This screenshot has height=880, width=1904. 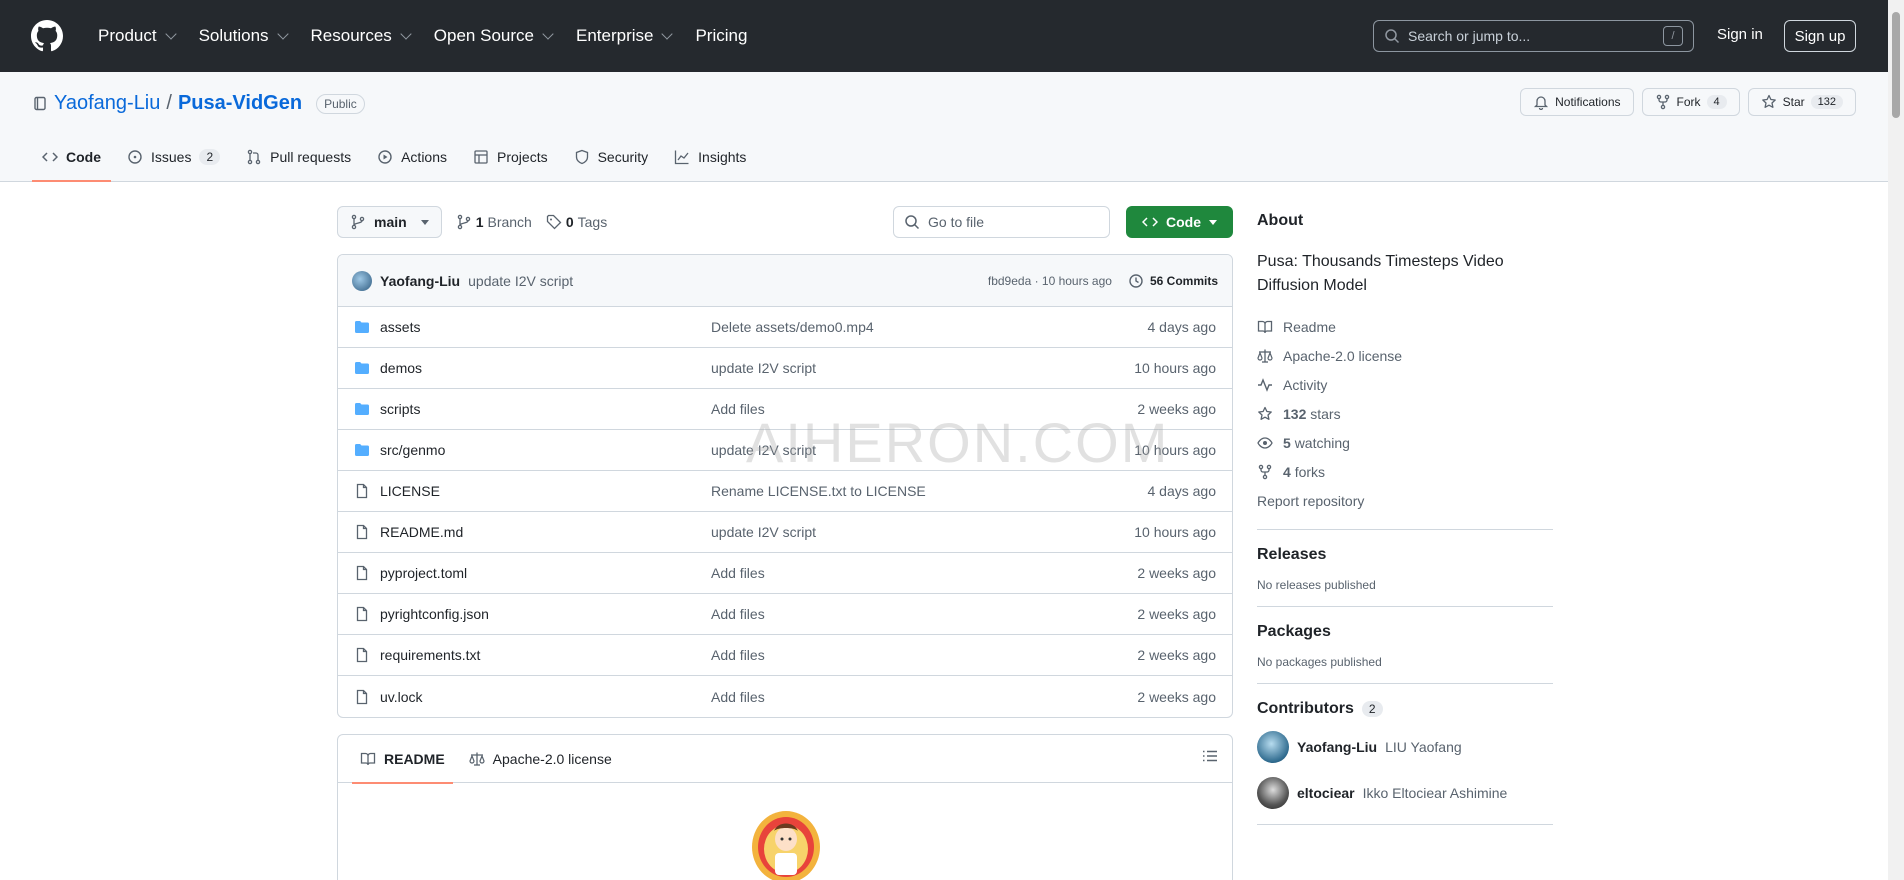 I want to click on visibility-badge: Public, so click(x=340, y=103).